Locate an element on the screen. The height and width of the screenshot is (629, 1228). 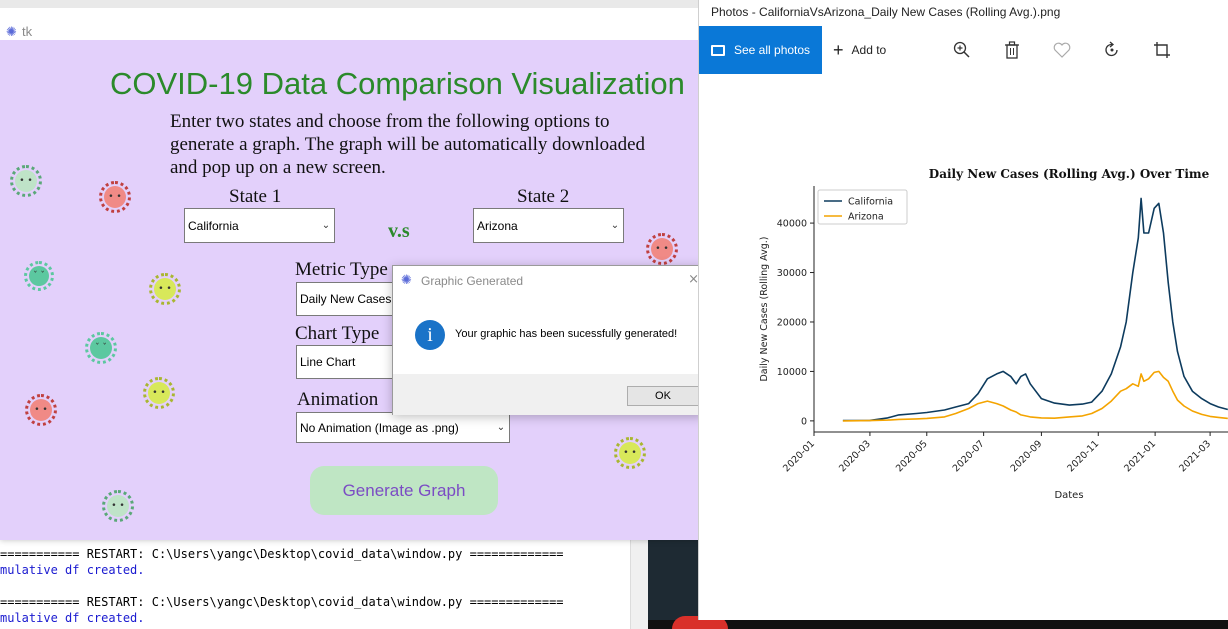
chart-type-value: Line Chart is located at coordinates (328, 362).